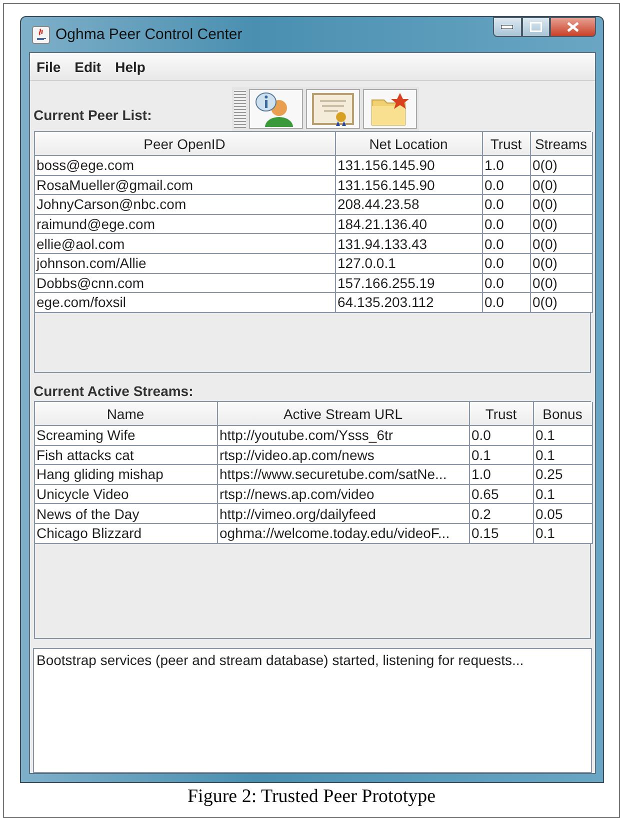 The width and height of the screenshot is (624, 818). What do you see at coordinates (185, 284) in the screenshot?
I see `table-cell: Dobbs@cnn.com` at bounding box center [185, 284].